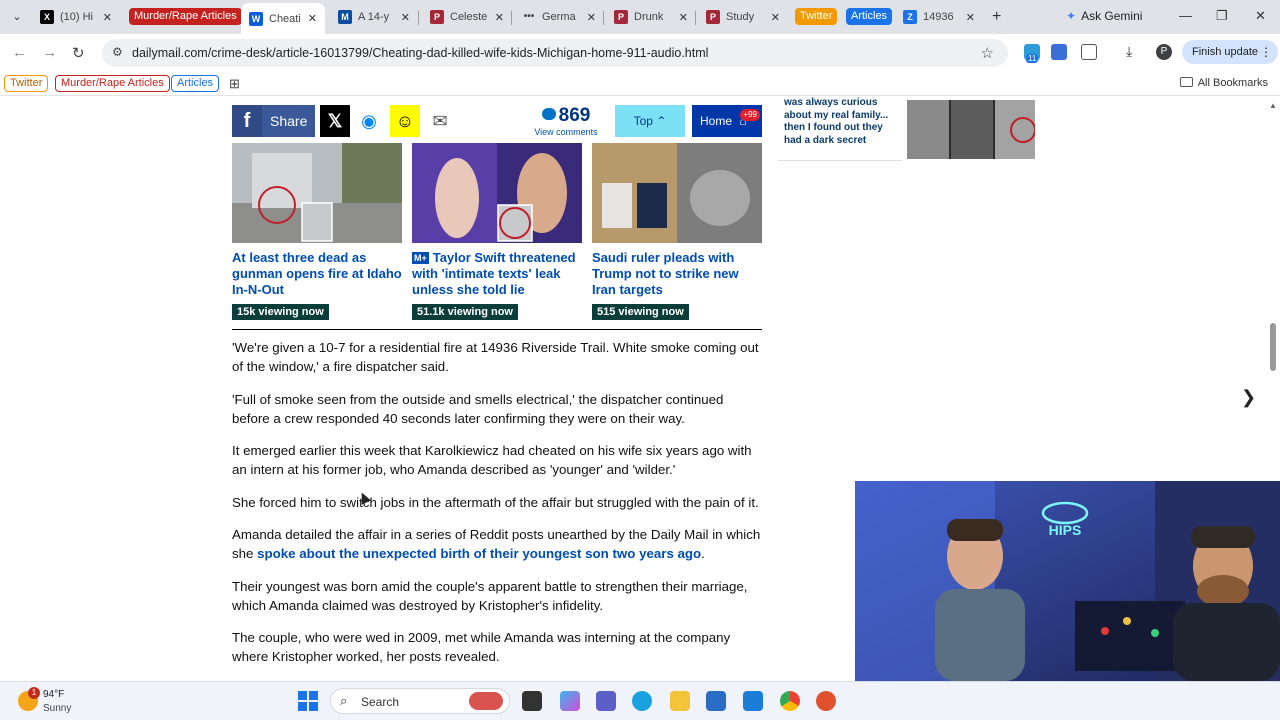 The image size is (1280, 720). I want to click on forward-arrow-icon: →, so click(49, 52).